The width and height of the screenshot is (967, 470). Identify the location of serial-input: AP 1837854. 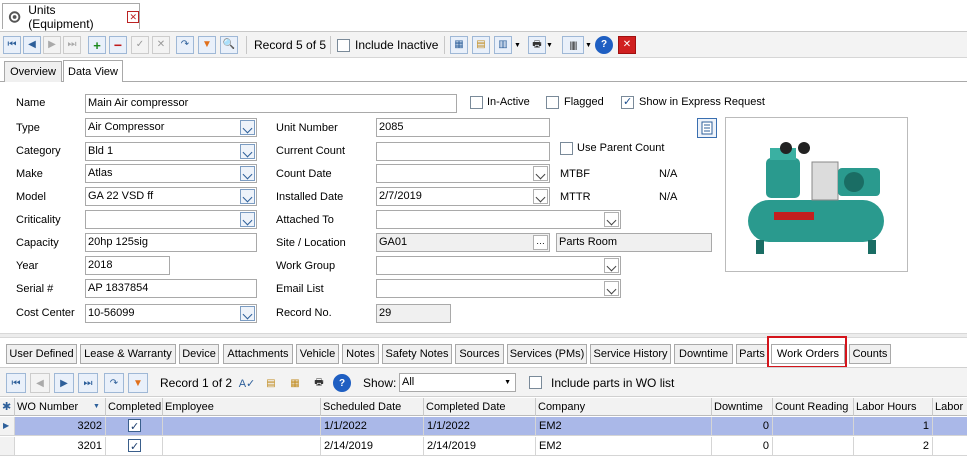
(171, 288).